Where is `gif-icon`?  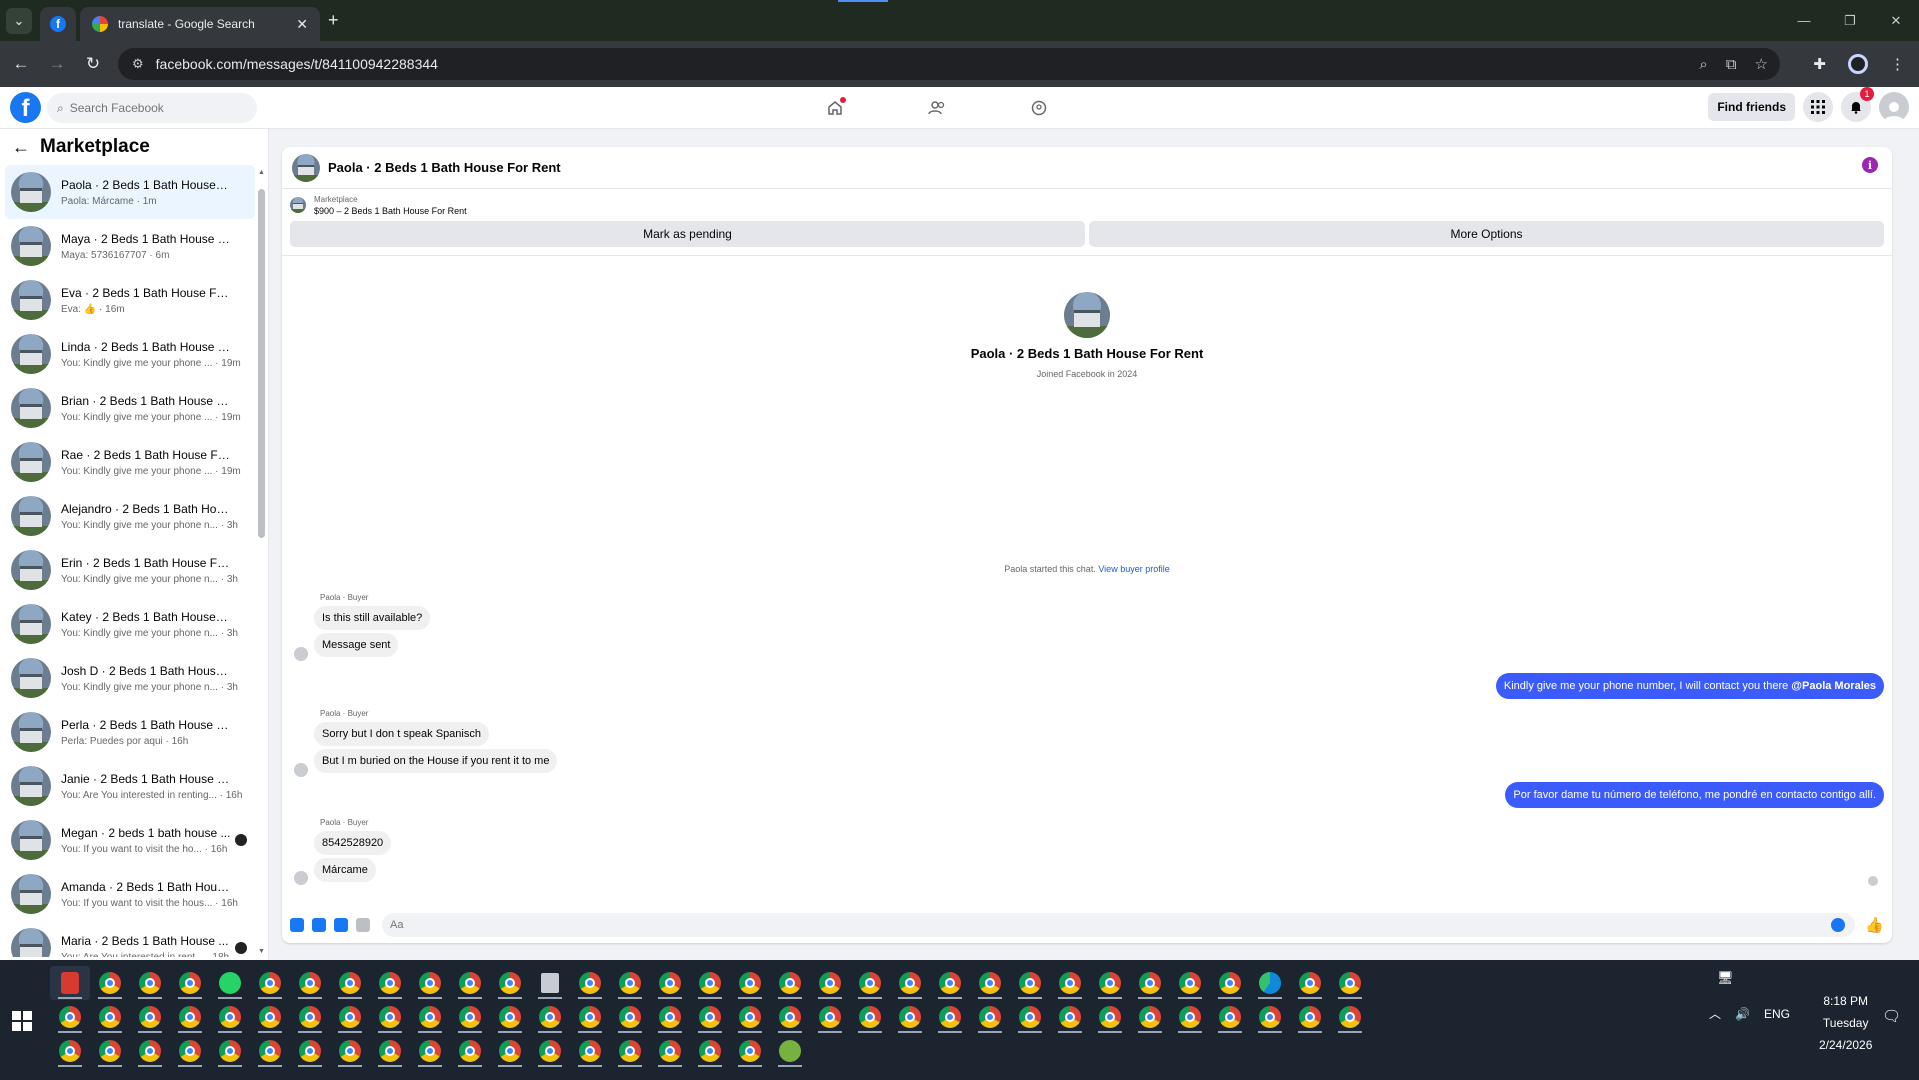 gif-icon is located at coordinates (363, 925).